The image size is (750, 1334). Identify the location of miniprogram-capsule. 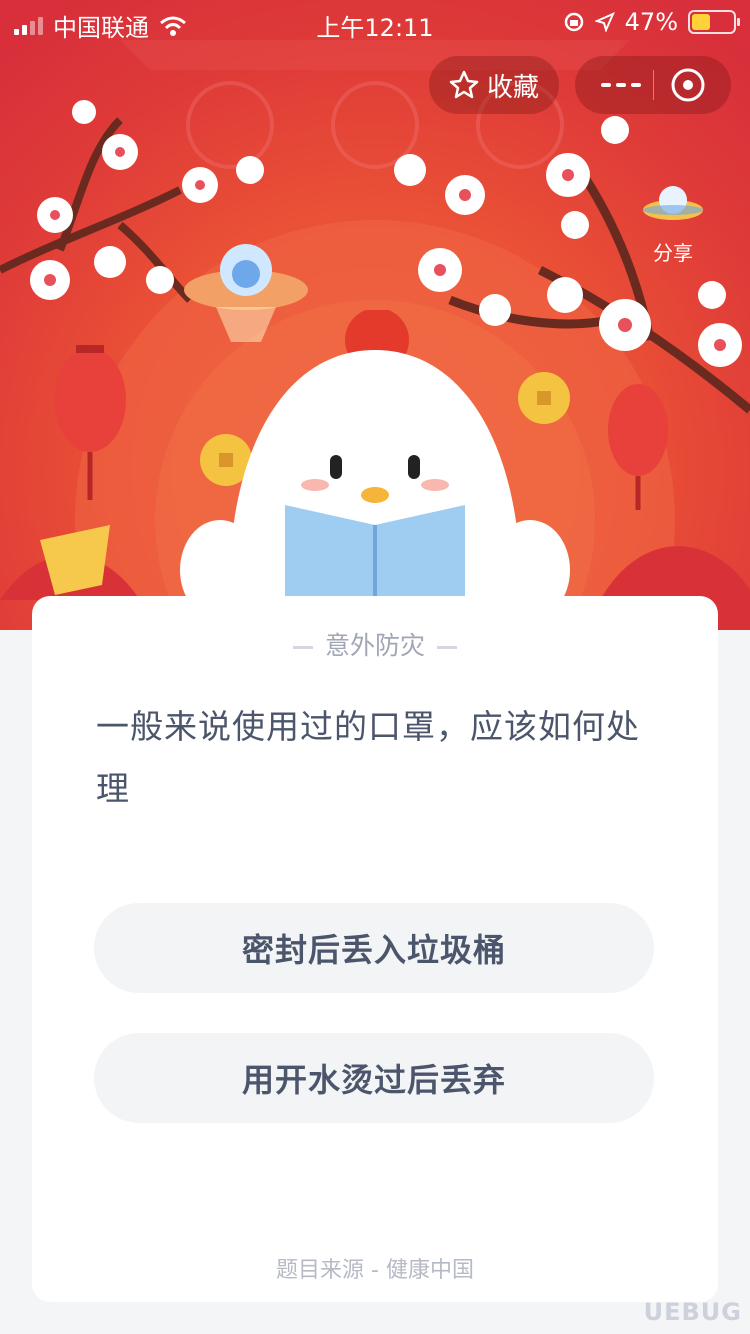
(653, 85).